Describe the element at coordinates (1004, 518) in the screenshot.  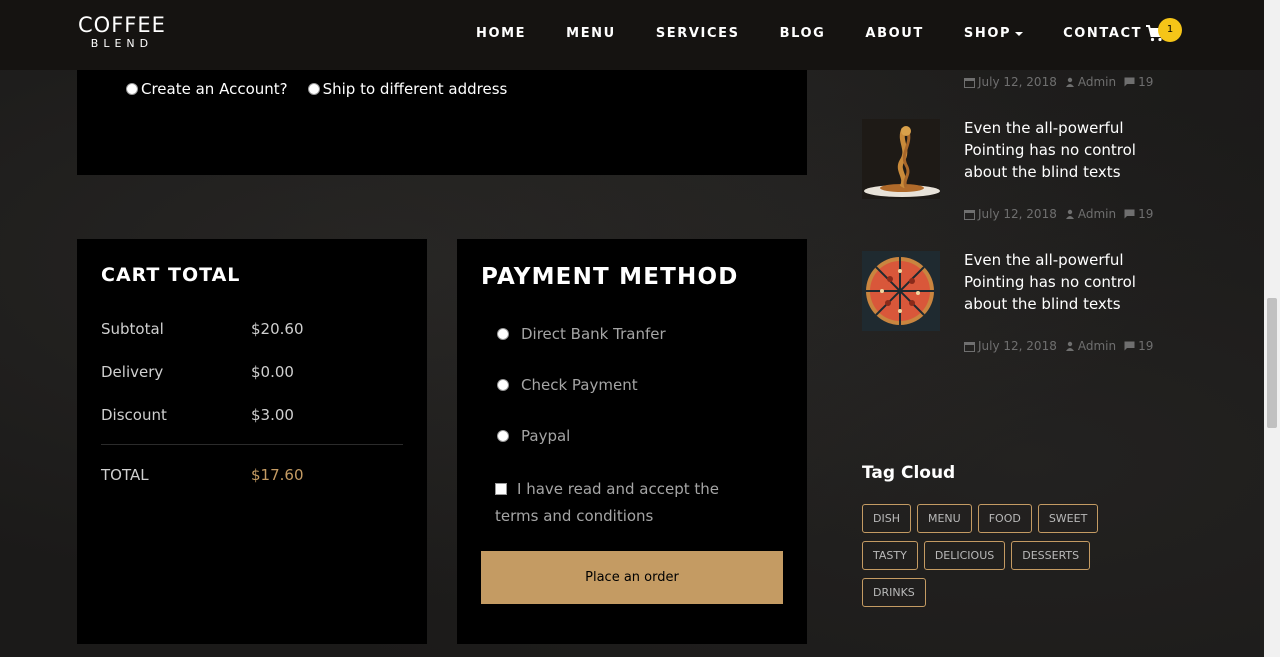
I see `tag-food: FOOD` at that location.